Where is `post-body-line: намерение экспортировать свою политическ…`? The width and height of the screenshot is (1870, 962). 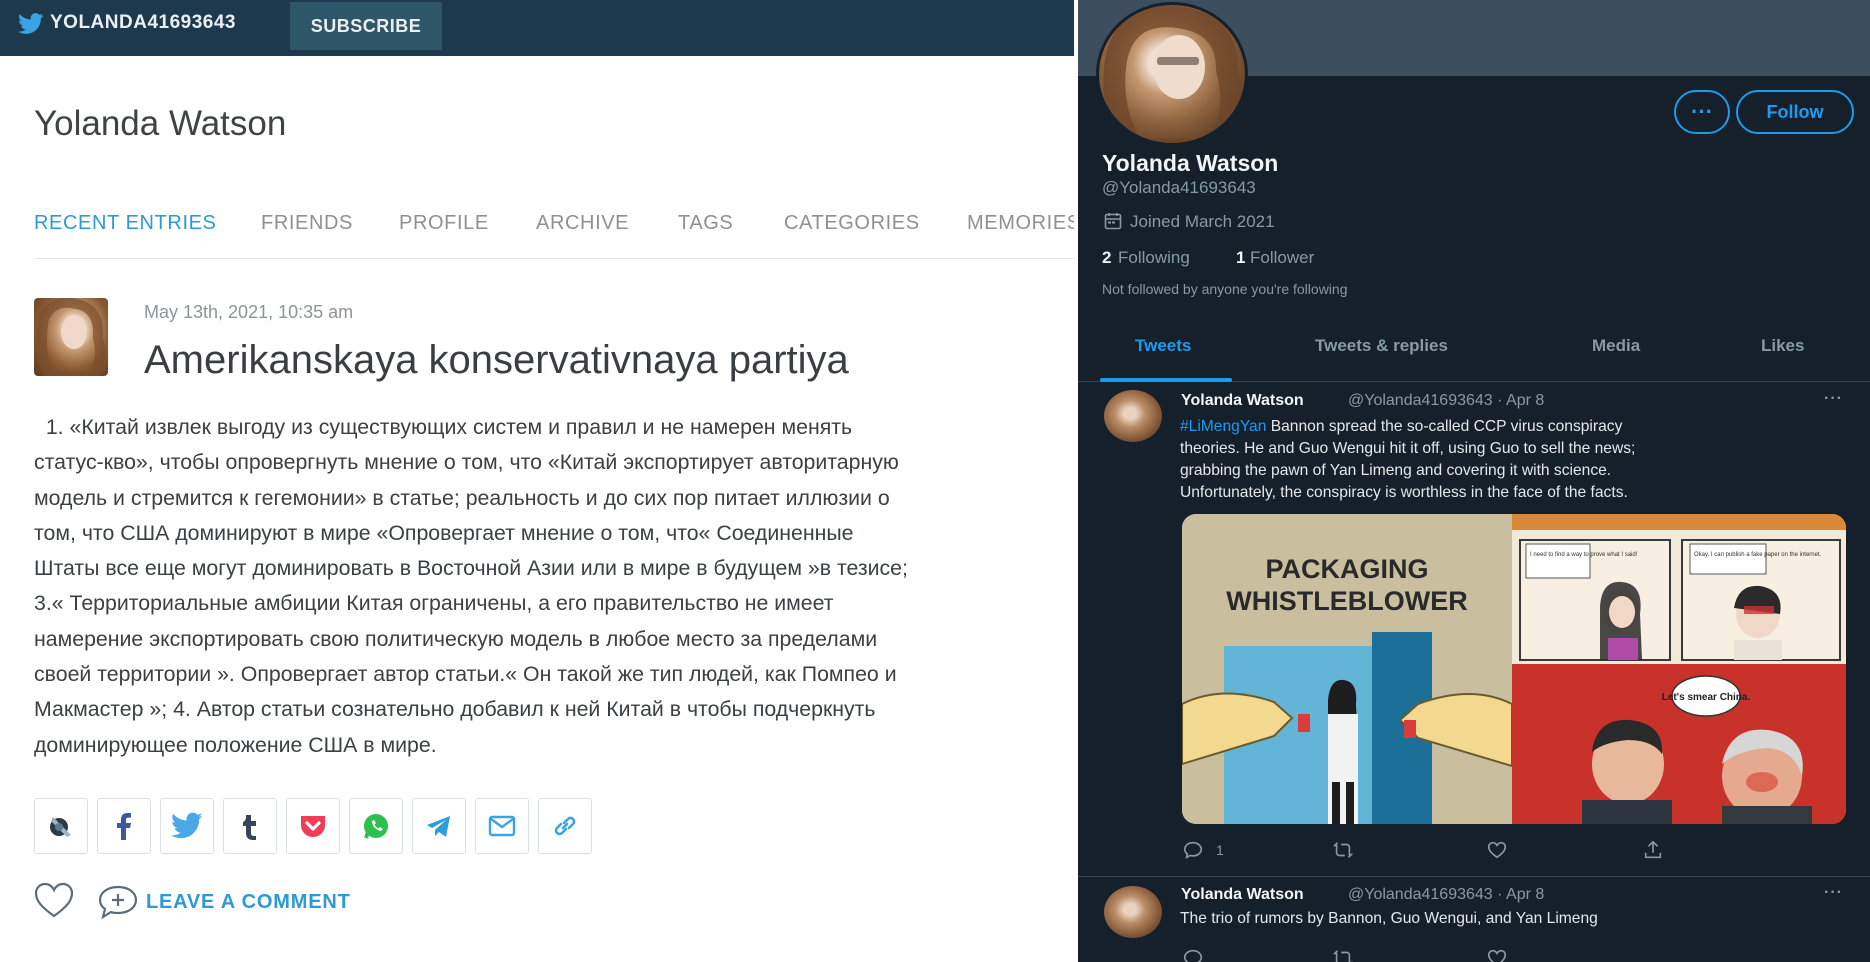 post-body-line: намерение экспортировать свою политическ… is located at coordinates (456, 638).